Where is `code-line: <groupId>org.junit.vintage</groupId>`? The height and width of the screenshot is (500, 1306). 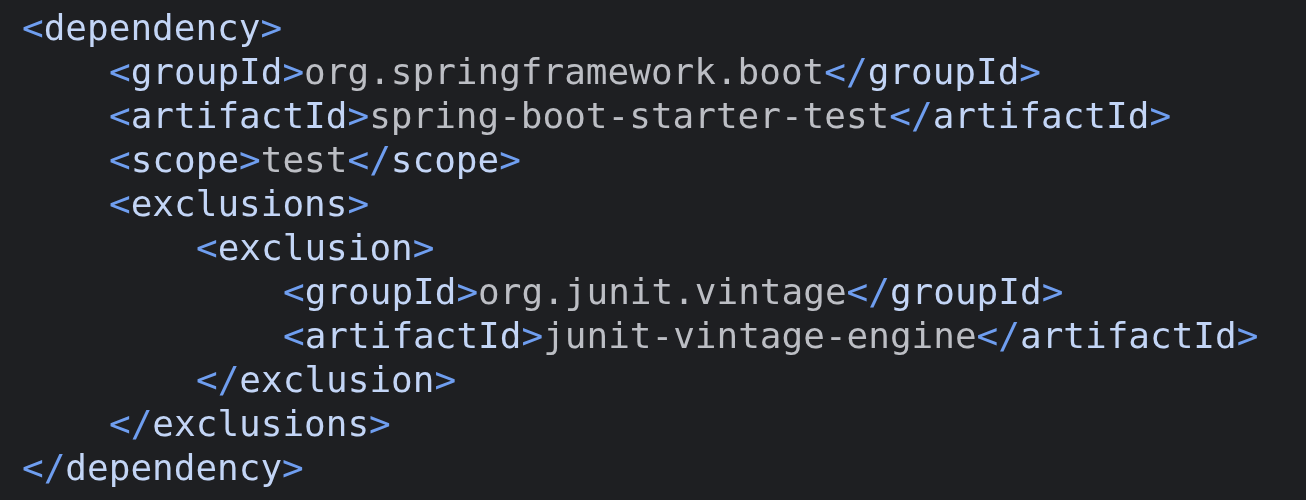 code-line: <groupId>org.junit.vintage</groupId> is located at coordinates (673, 291).